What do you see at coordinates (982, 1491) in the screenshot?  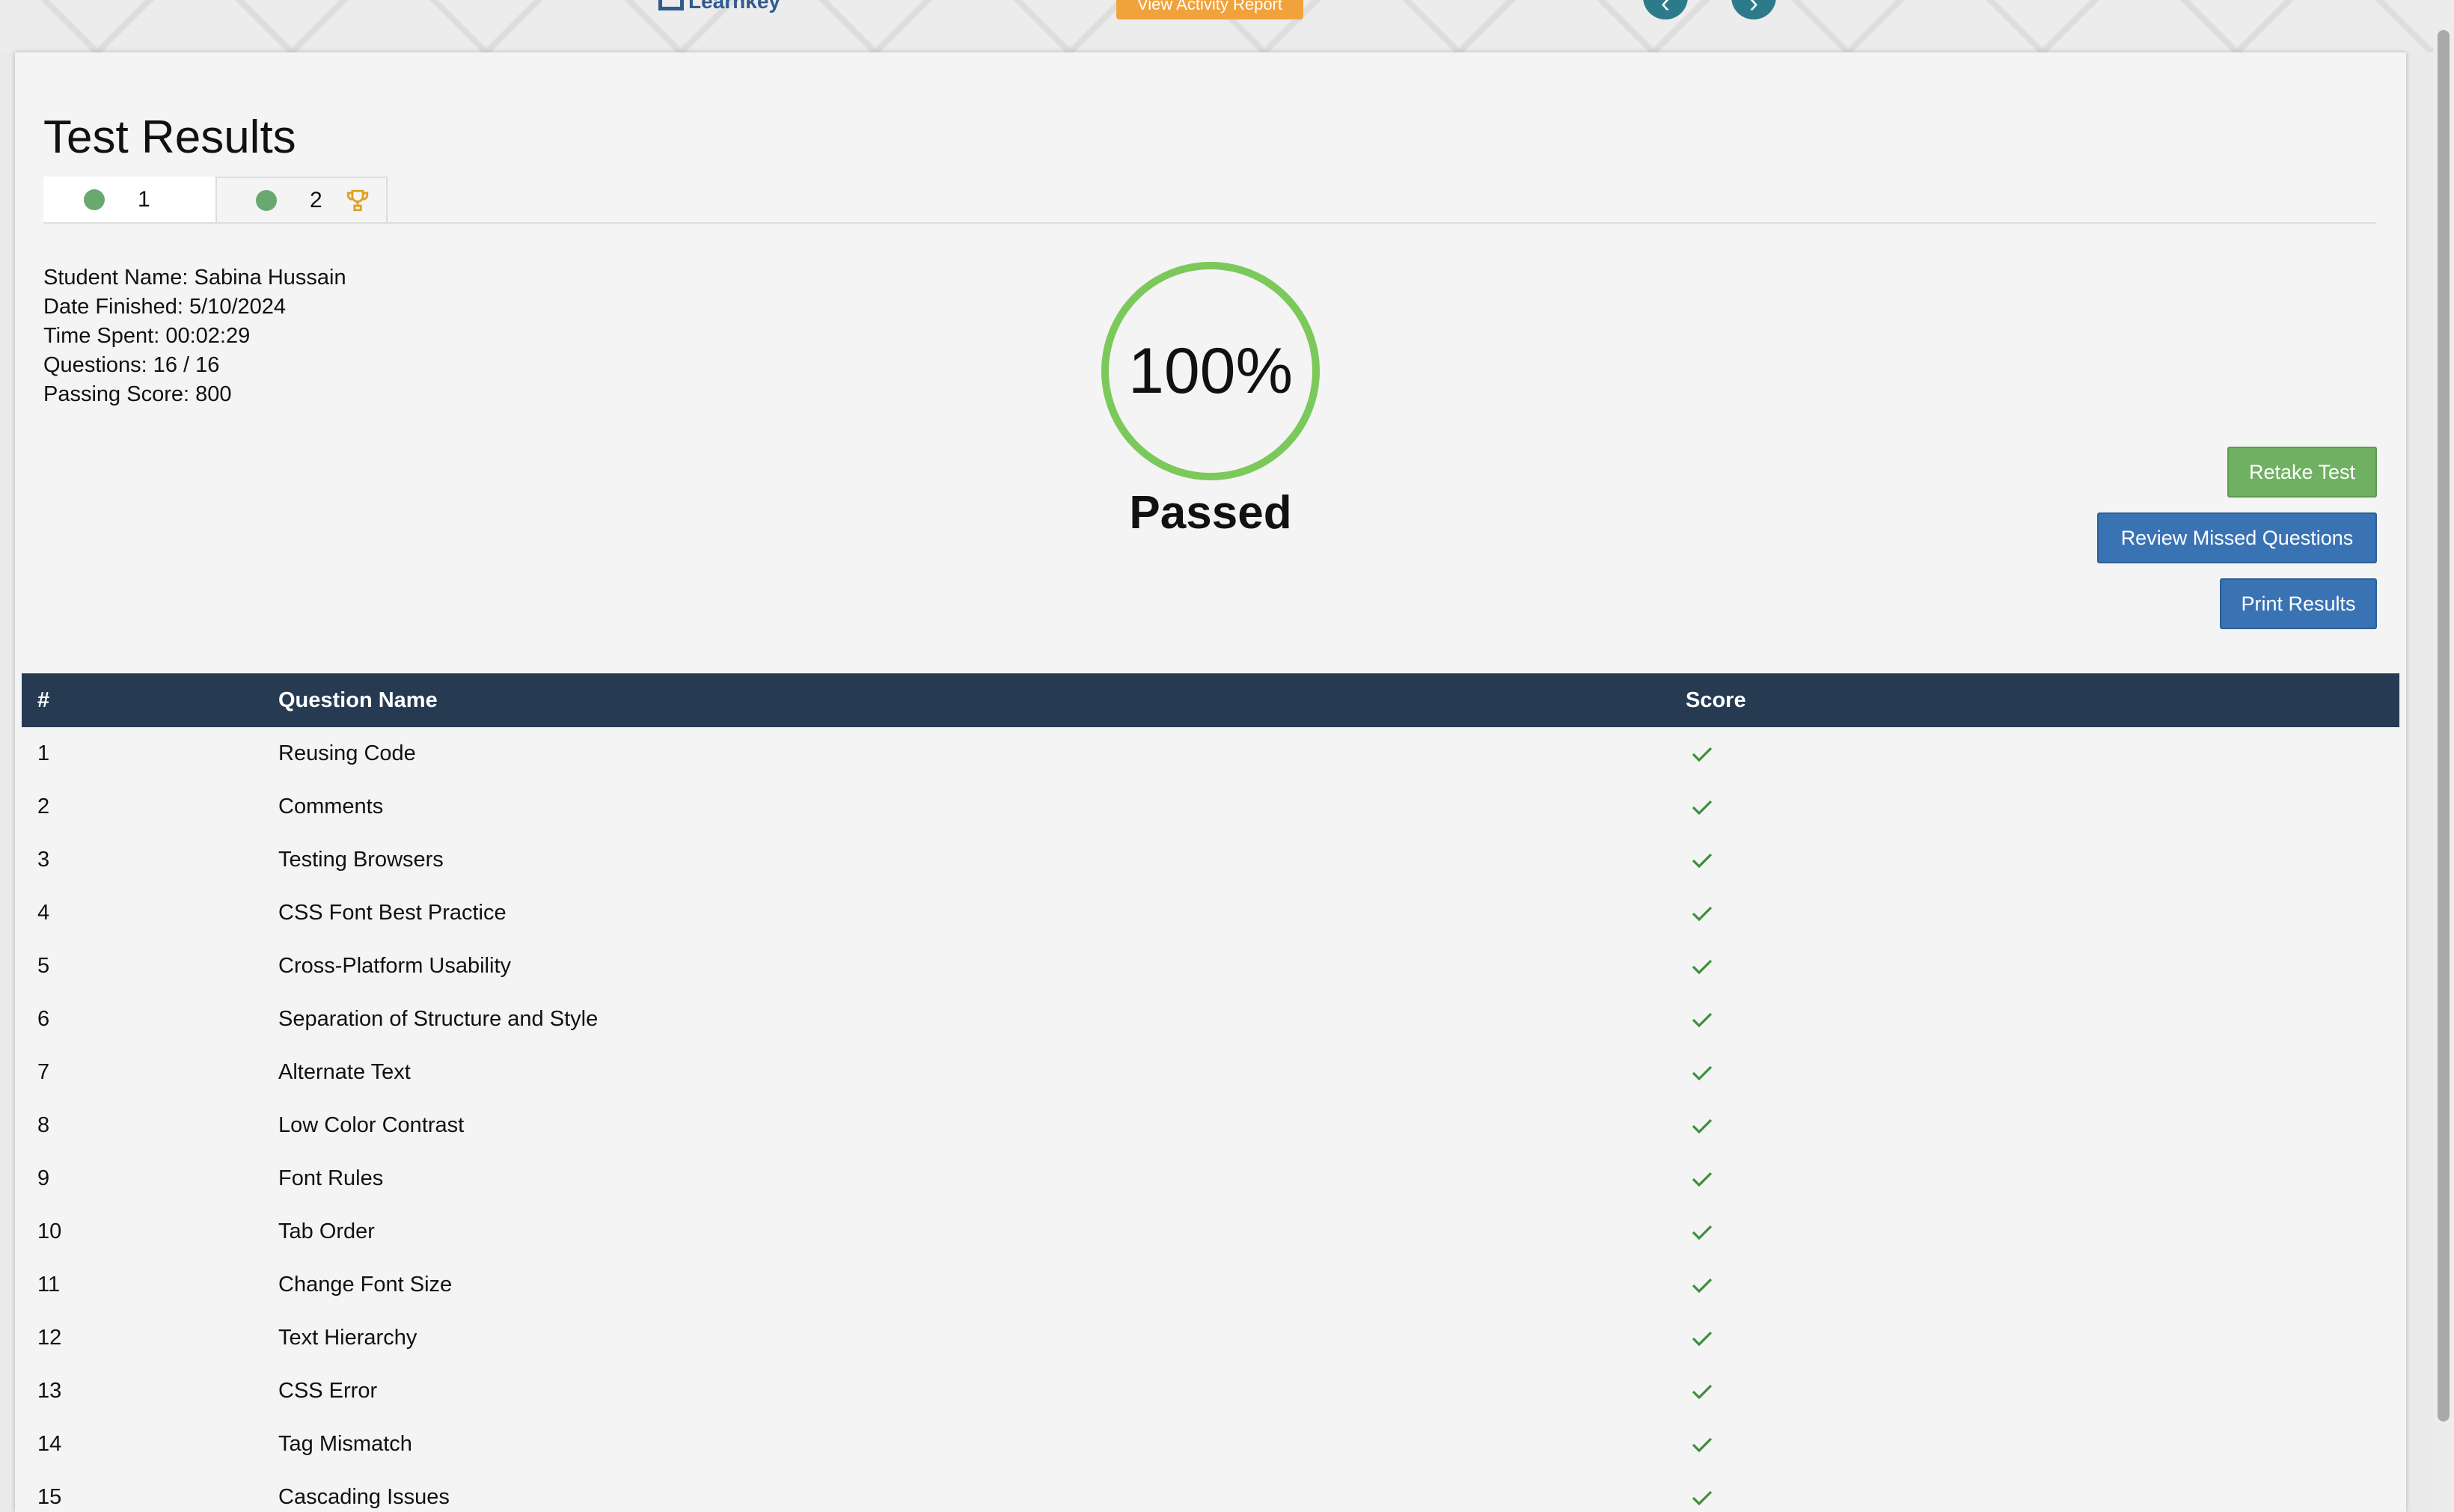 I see `question-name: Cascading Issues` at bounding box center [982, 1491].